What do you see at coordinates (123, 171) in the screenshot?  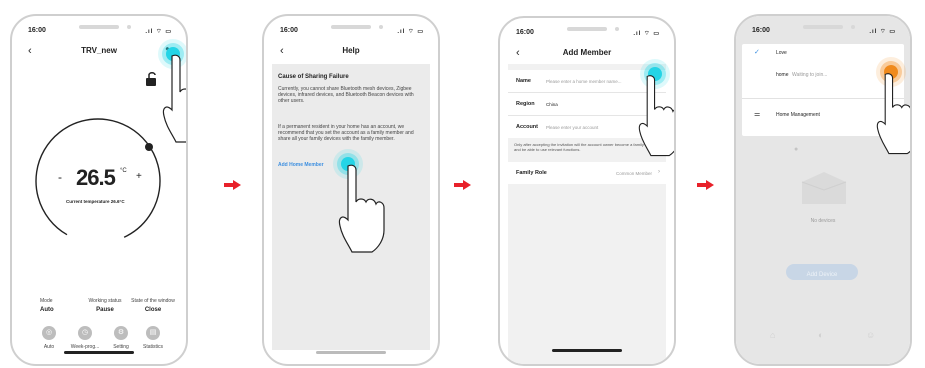 I see `temperature-unit: °C` at bounding box center [123, 171].